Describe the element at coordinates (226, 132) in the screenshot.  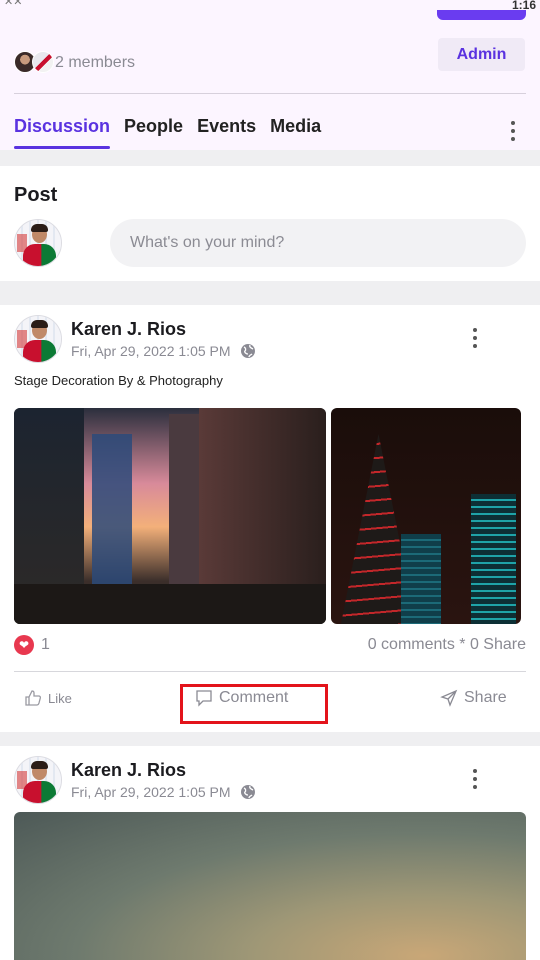
I see `tab-events: Events` at that location.